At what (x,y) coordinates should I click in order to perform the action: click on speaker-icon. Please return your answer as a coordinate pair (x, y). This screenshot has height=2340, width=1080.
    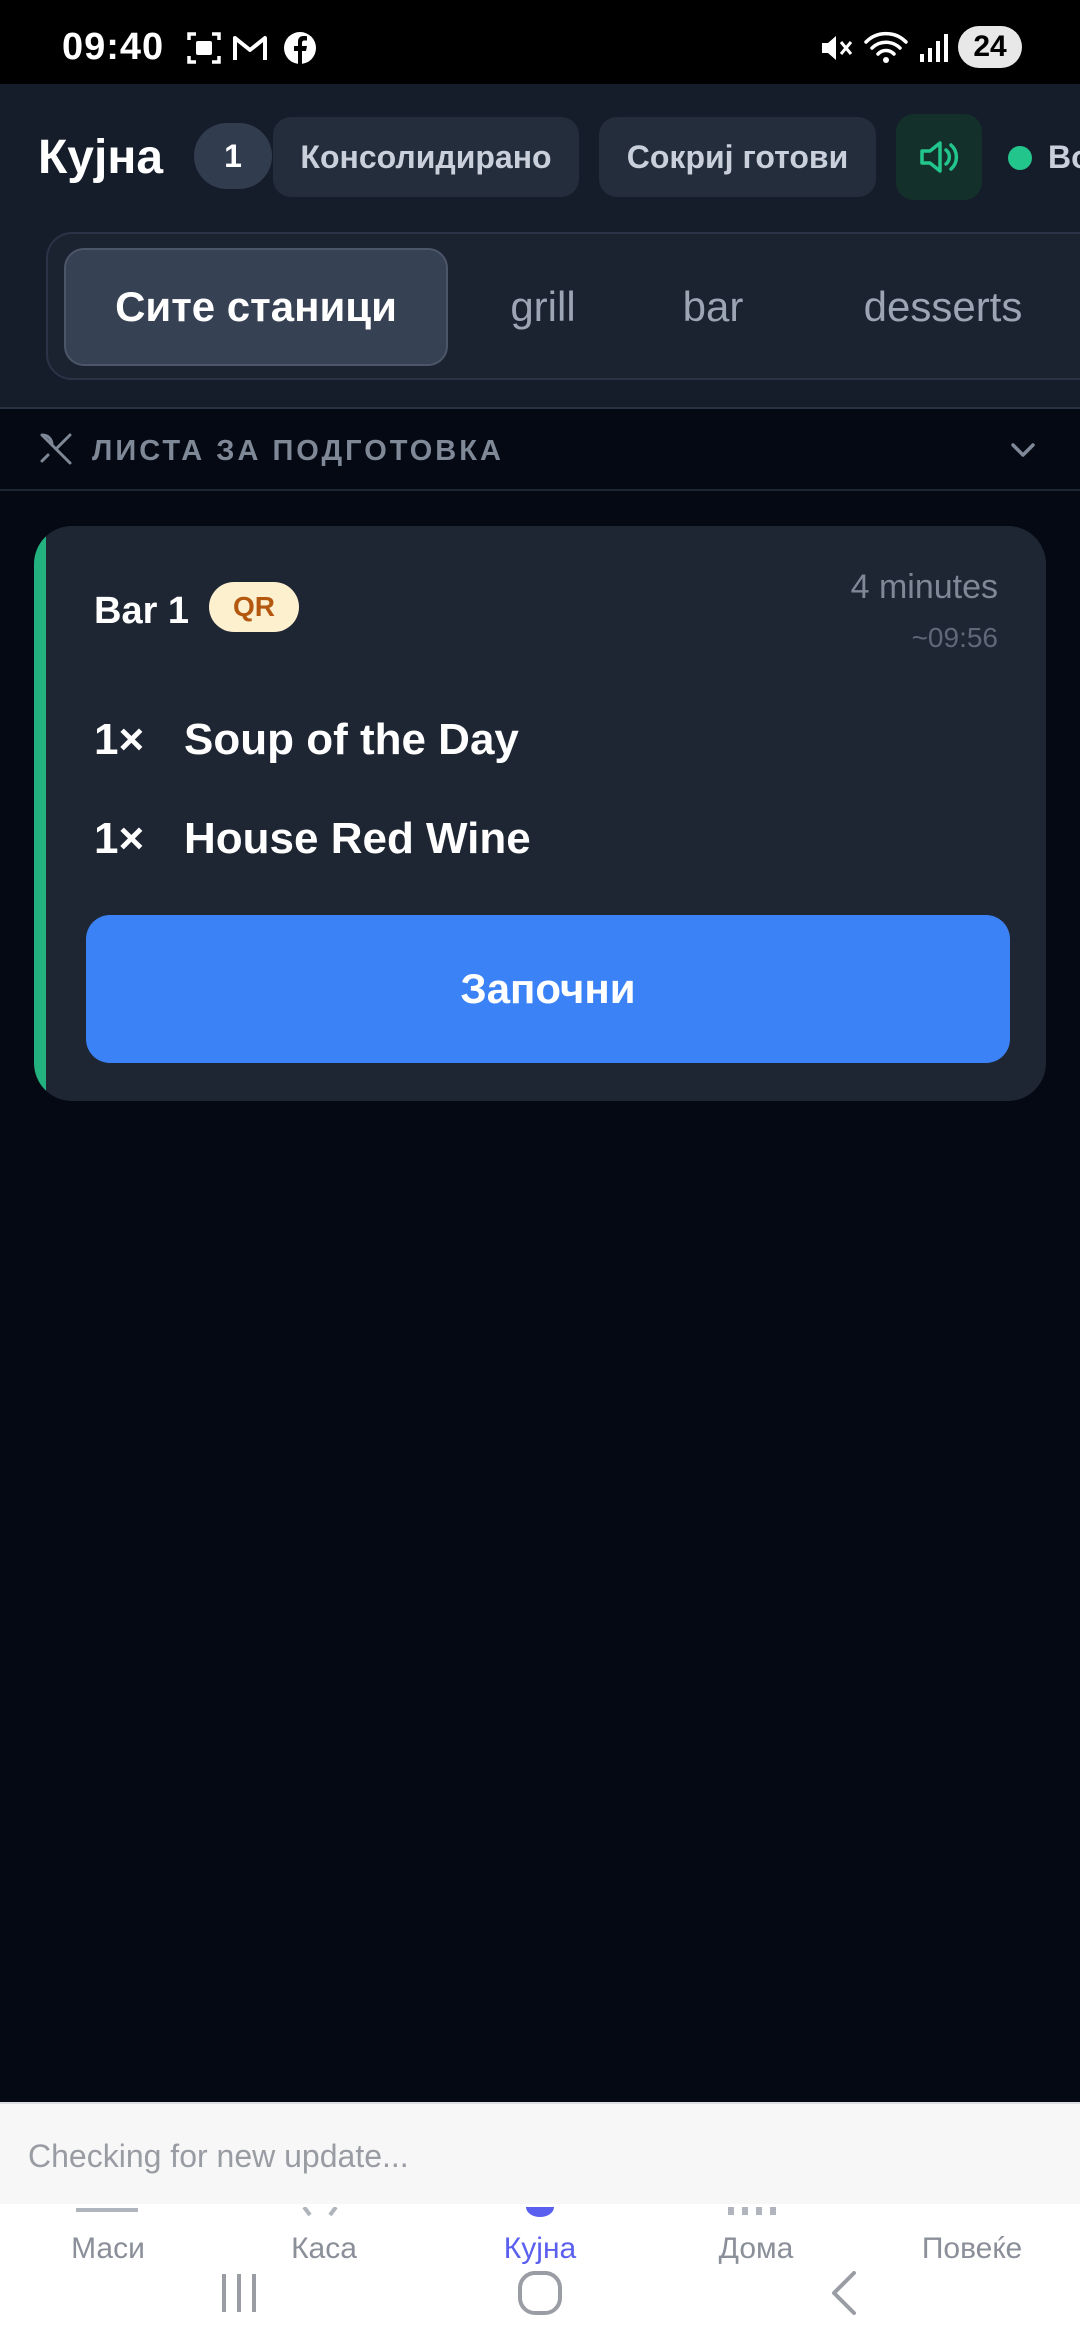
    Looking at the image, I should click on (939, 157).